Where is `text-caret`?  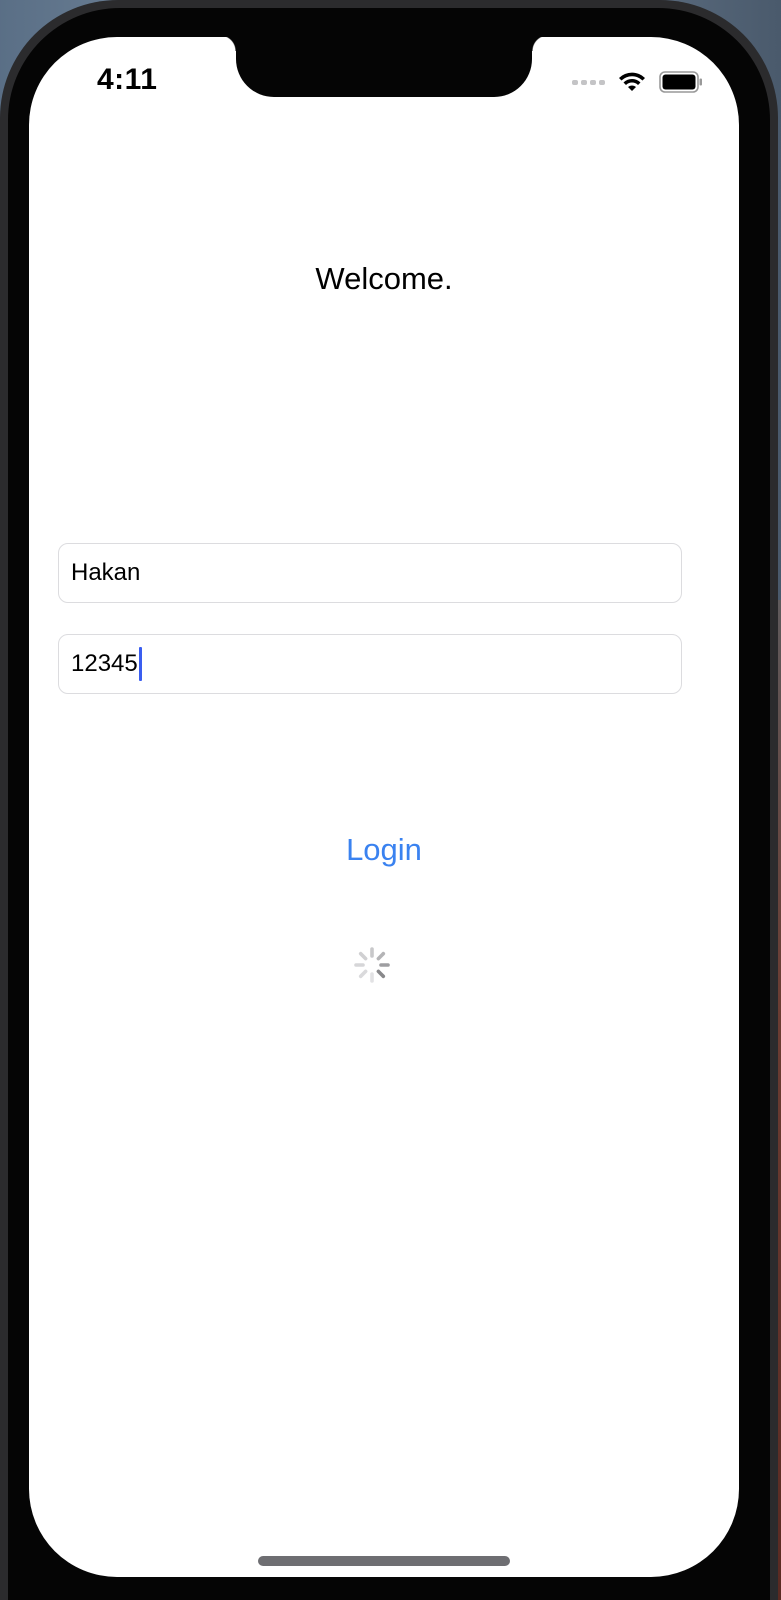 text-caret is located at coordinates (140, 664).